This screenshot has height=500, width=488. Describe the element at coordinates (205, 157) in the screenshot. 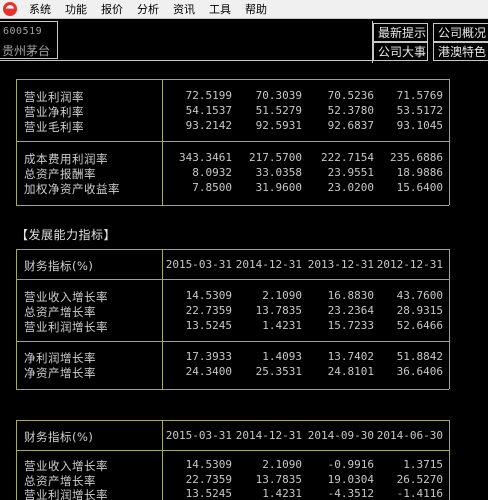

I see `table-cell: 343.3461` at that location.